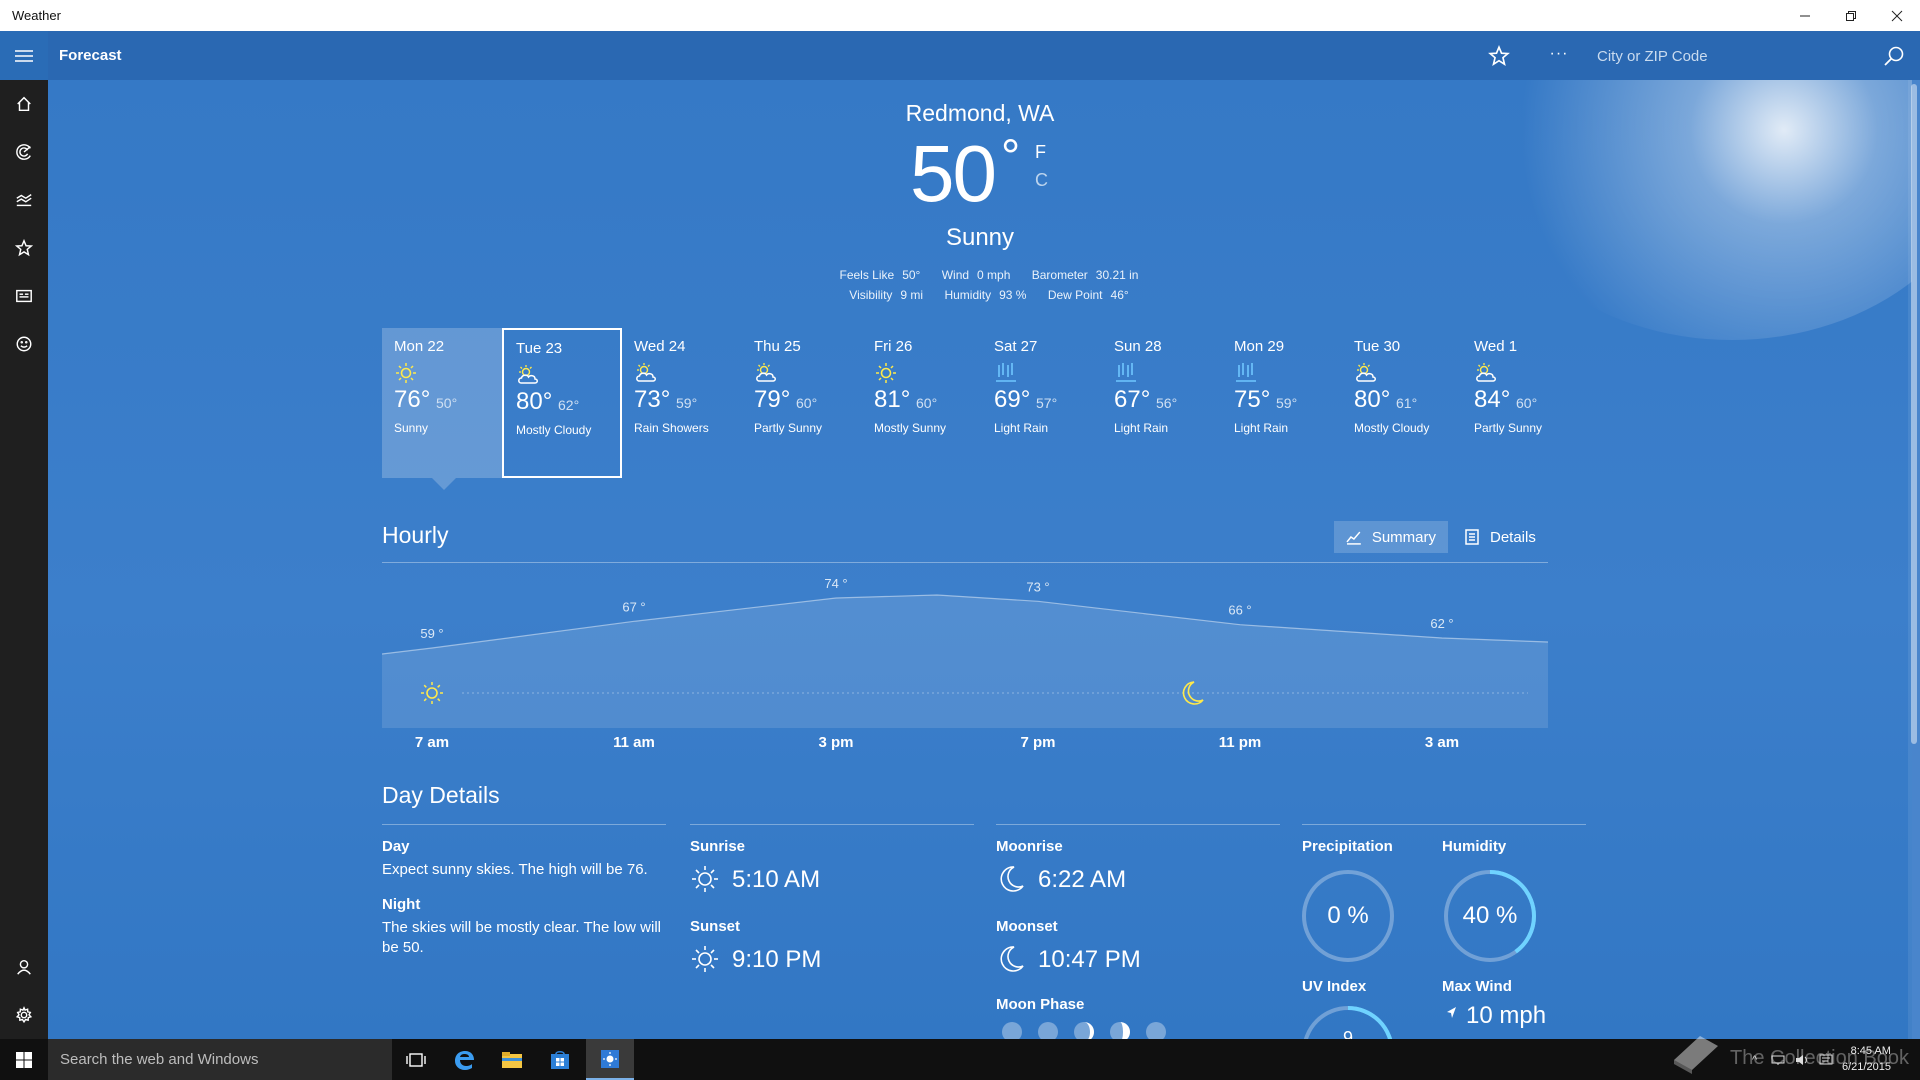  Describe the element at coordinates (1508, 428) in the screenshot. I see `day-condition: Partly Sunny` at that location.